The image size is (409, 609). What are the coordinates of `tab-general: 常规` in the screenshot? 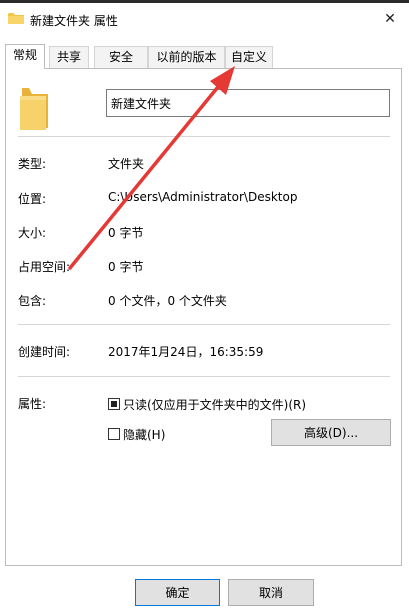 It's located at (25, 56).